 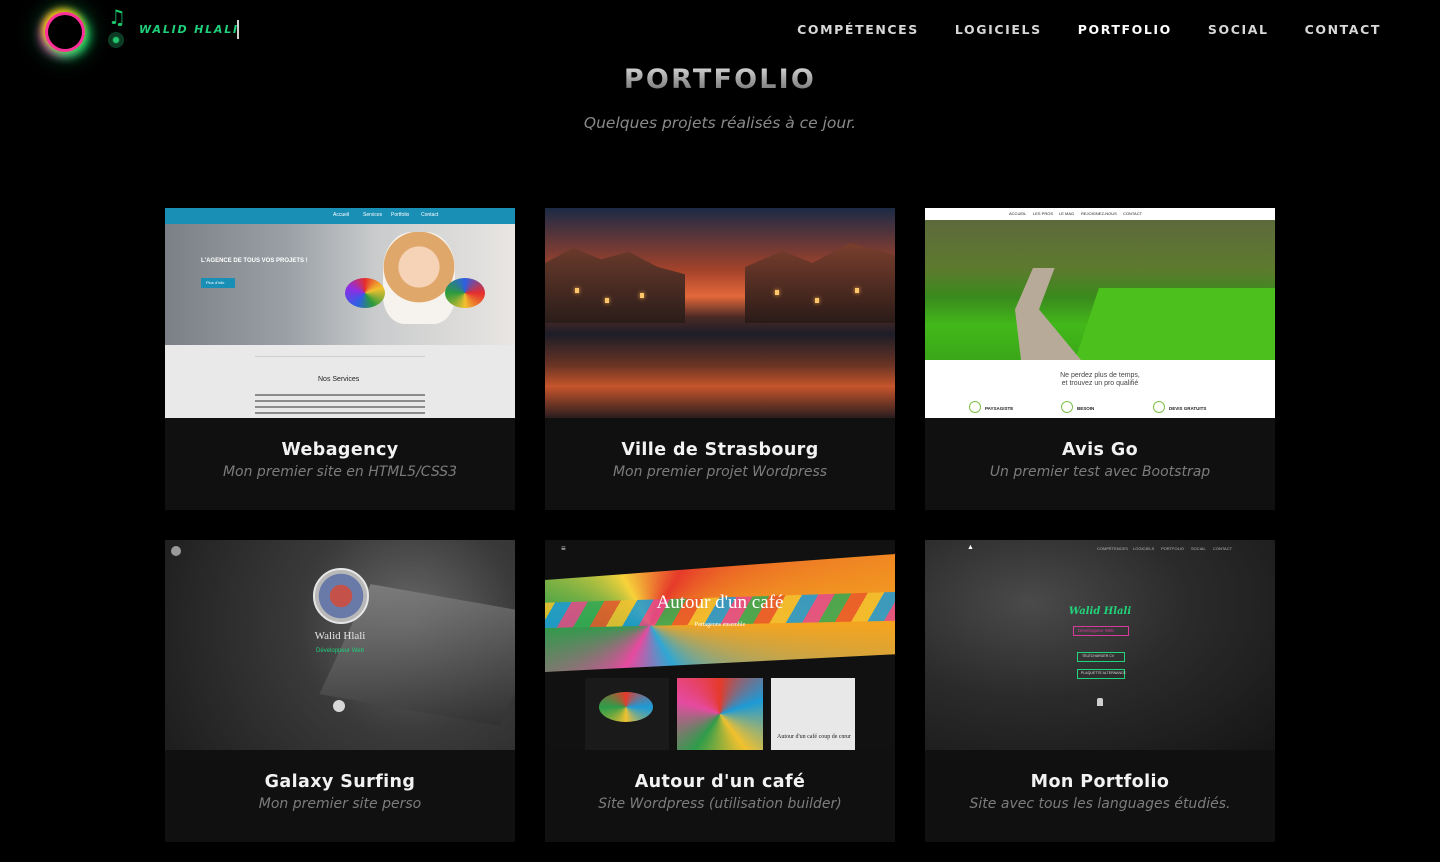 I want to click on project-description: Un premier test avec Bootstrap, so click(x=1100, y=472).